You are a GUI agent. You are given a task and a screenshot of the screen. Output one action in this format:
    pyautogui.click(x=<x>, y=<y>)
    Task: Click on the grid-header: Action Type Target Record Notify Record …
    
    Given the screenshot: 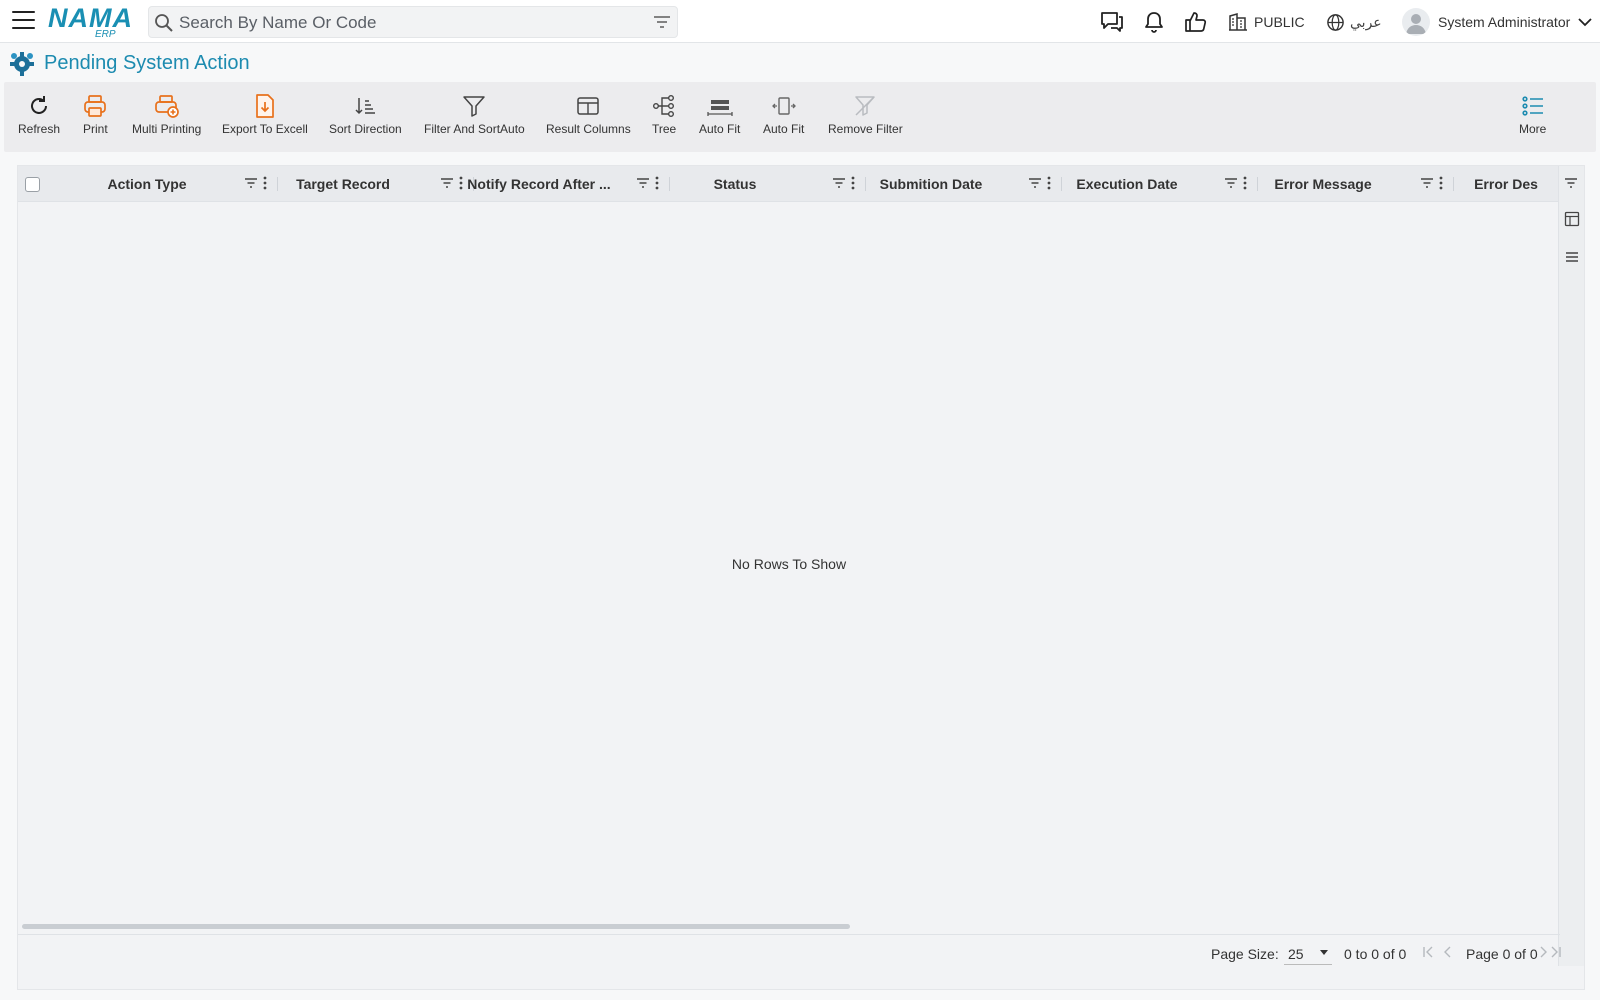 What is the action you would take?
    pyautogui.click(x=789, y=184)
    